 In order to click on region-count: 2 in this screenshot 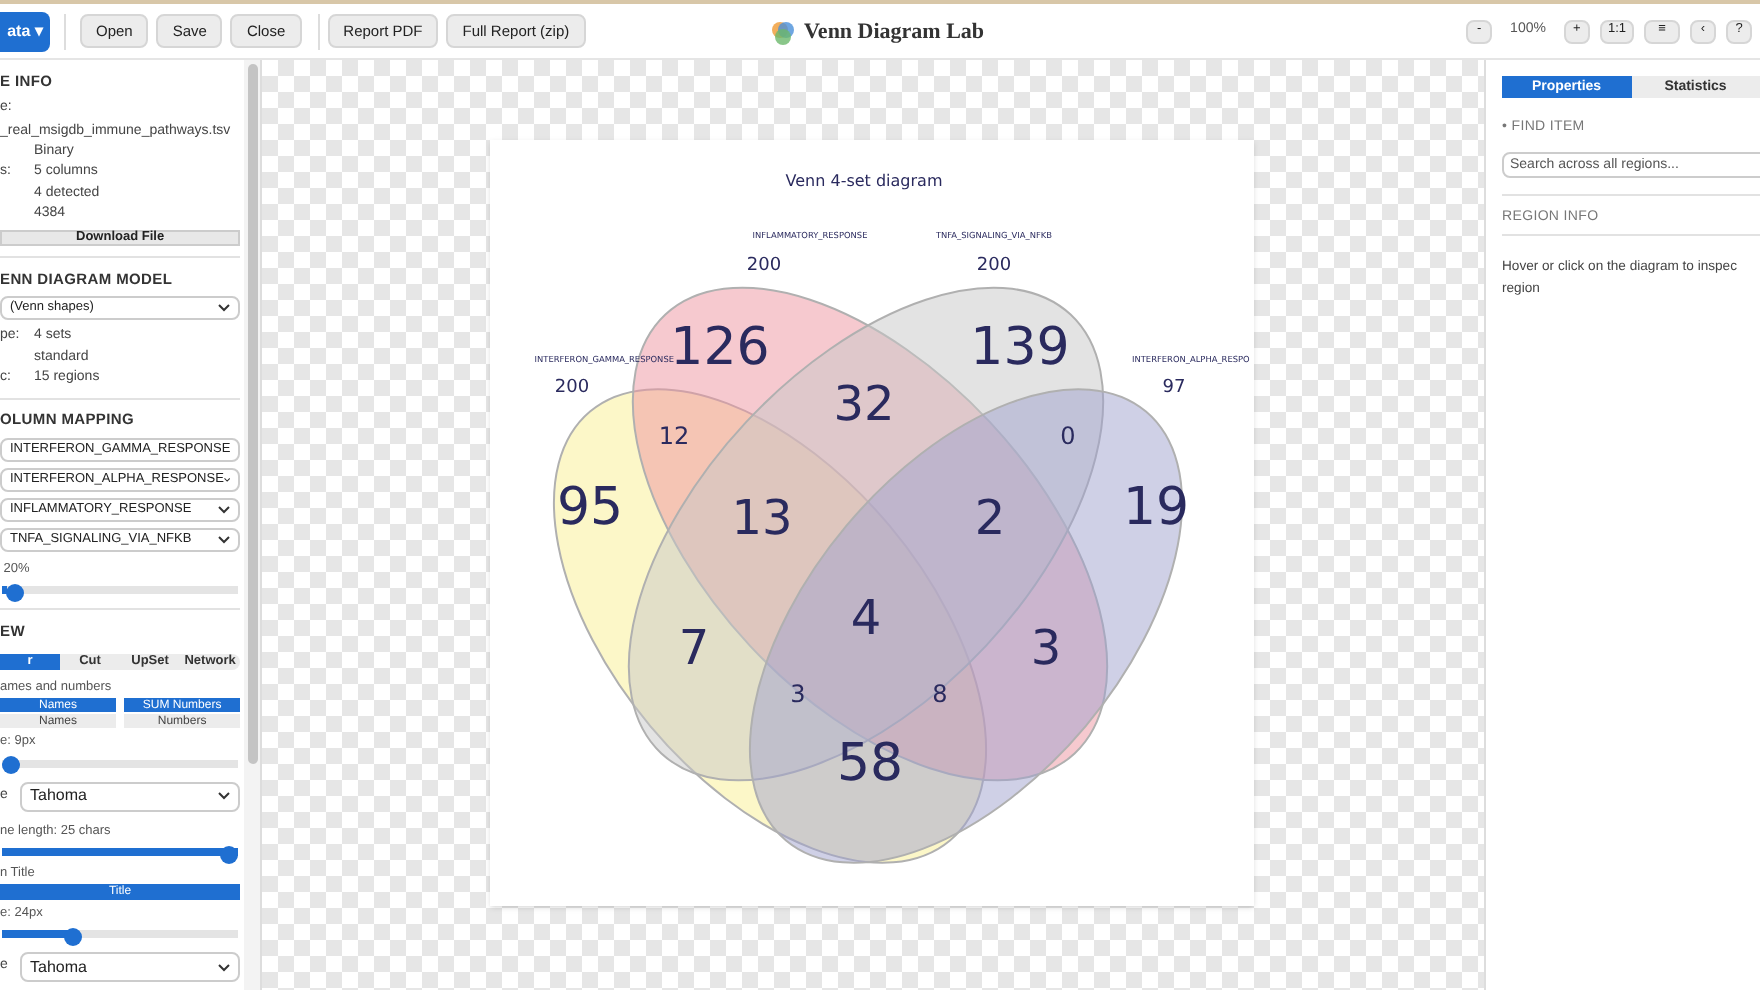, I will do `click(990, 518)`.